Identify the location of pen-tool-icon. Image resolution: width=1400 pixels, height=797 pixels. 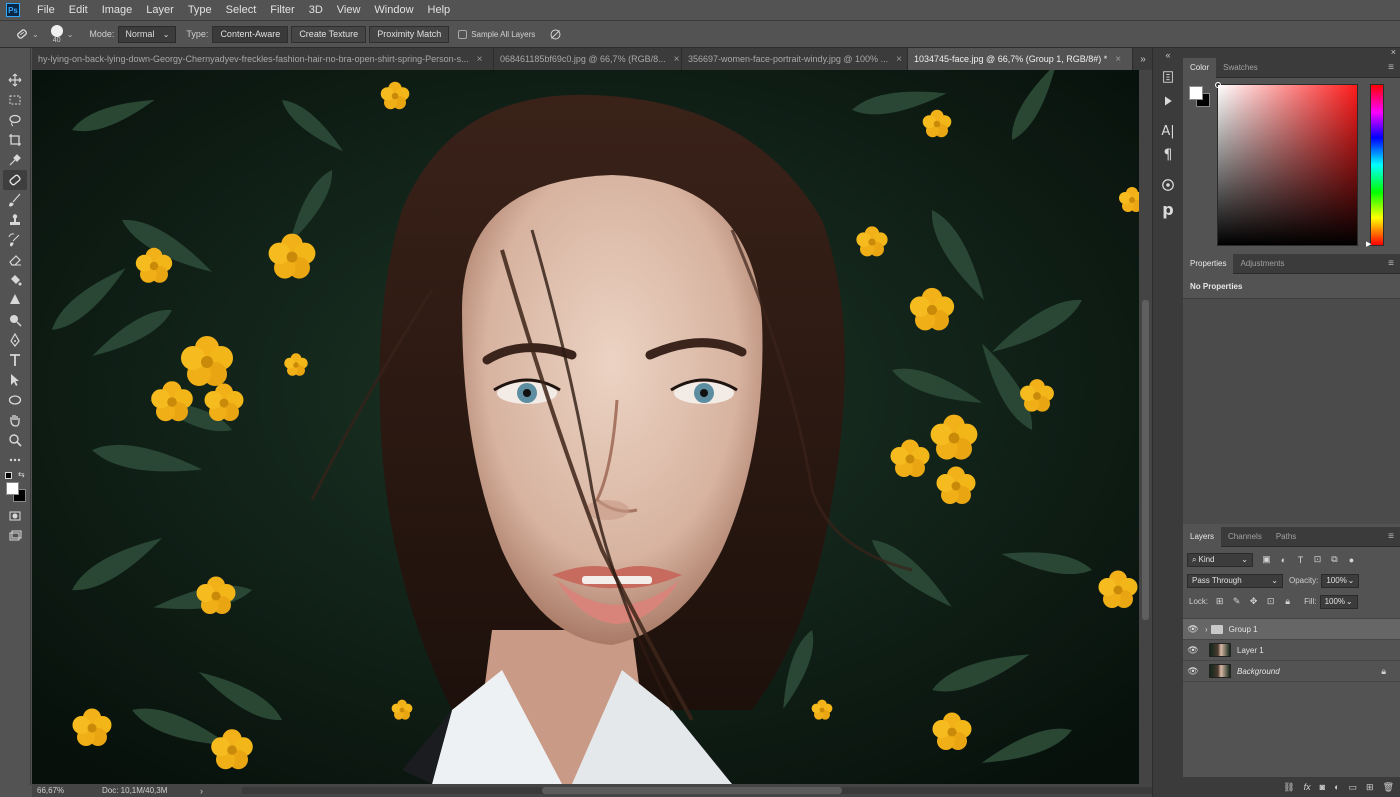
(15, 340).